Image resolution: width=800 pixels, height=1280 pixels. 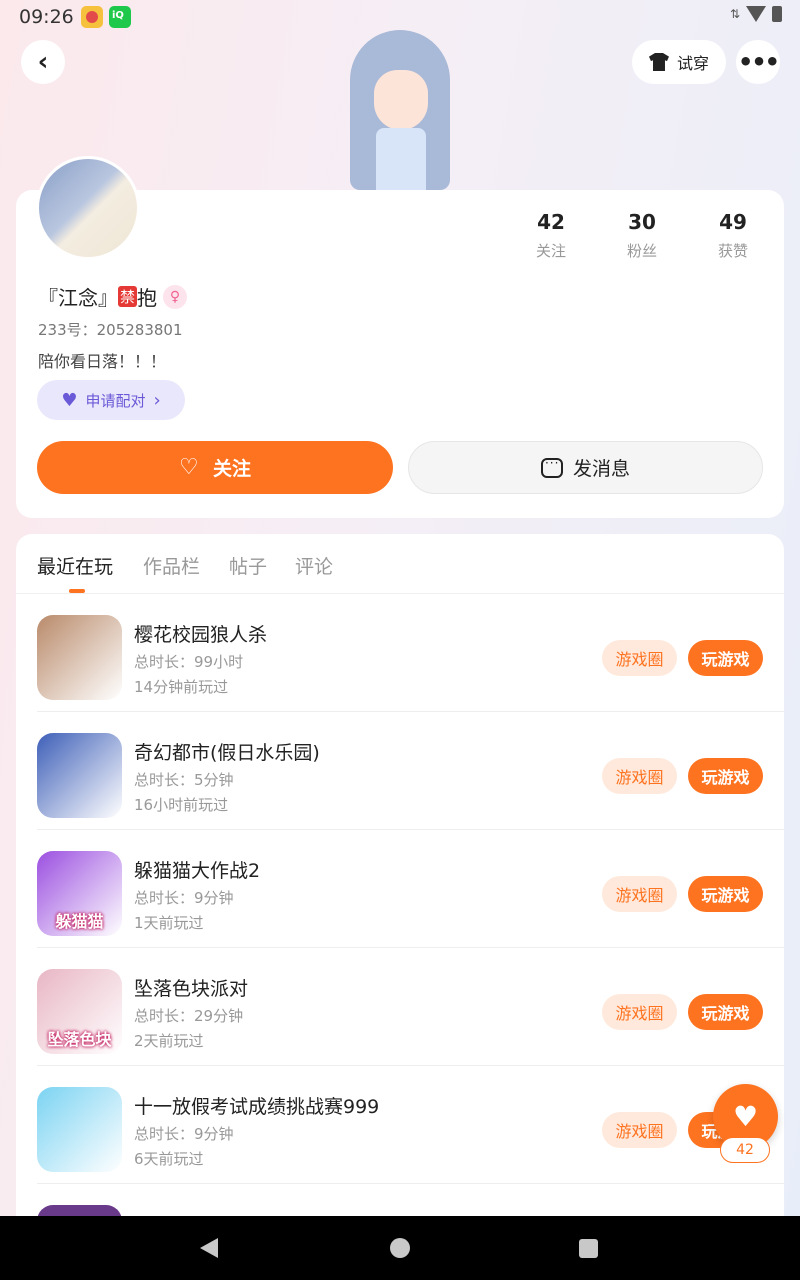 What do you see at coordinates (745, 1150) in the screenshot?
I see `like-count: 42` at bounding box center [745, 1150].